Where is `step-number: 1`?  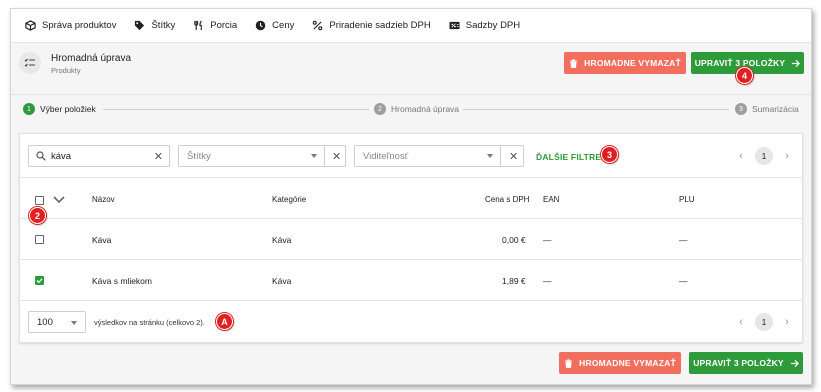 step-number: 1 is located at coordinates (29, 109).